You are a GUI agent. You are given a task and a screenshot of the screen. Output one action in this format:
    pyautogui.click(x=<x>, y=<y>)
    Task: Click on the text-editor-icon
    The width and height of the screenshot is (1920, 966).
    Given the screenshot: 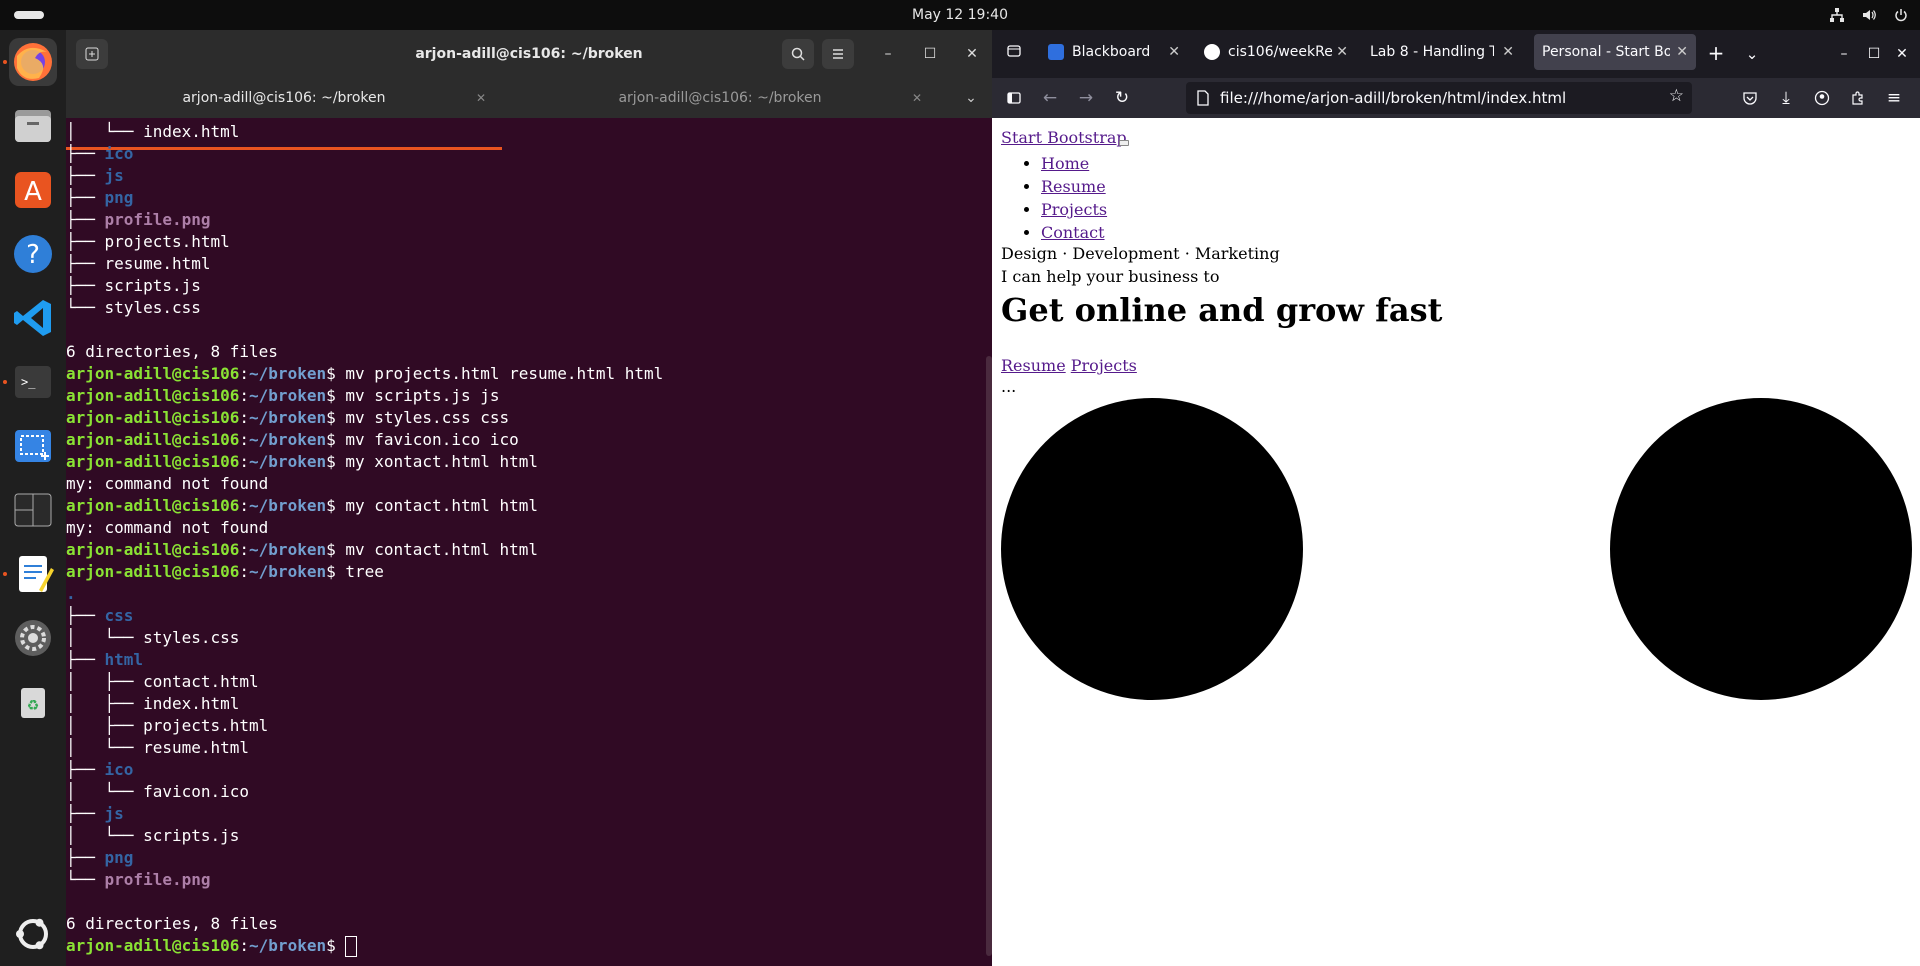 What is the action you would take?
    pyautogui.click(x=33, y=574)
    